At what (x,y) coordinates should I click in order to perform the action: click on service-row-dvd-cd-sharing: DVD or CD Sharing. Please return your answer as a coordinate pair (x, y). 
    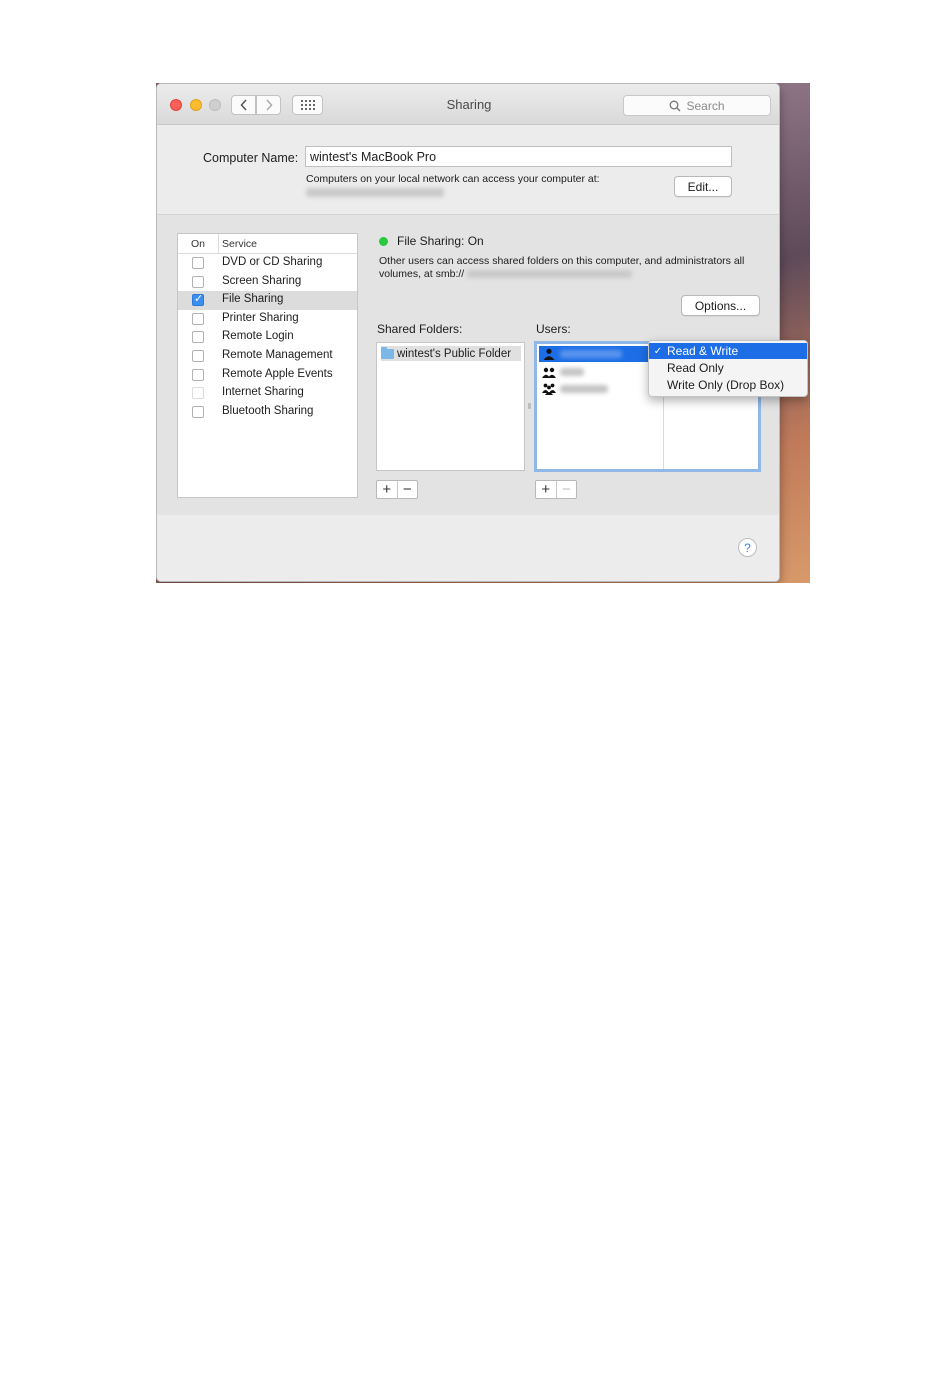
    Looking at the image, I should click on (267, 263).